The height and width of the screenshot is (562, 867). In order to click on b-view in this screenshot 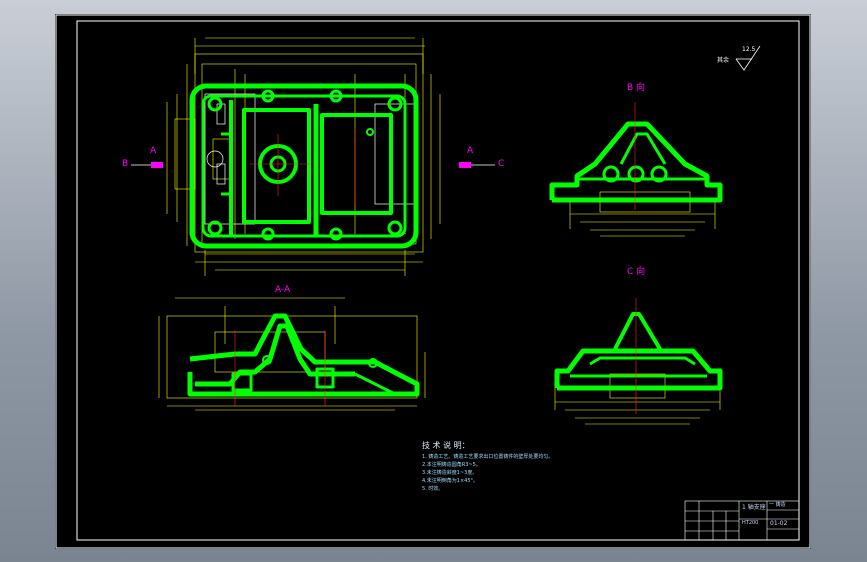, I will do `click(636, 169)`.